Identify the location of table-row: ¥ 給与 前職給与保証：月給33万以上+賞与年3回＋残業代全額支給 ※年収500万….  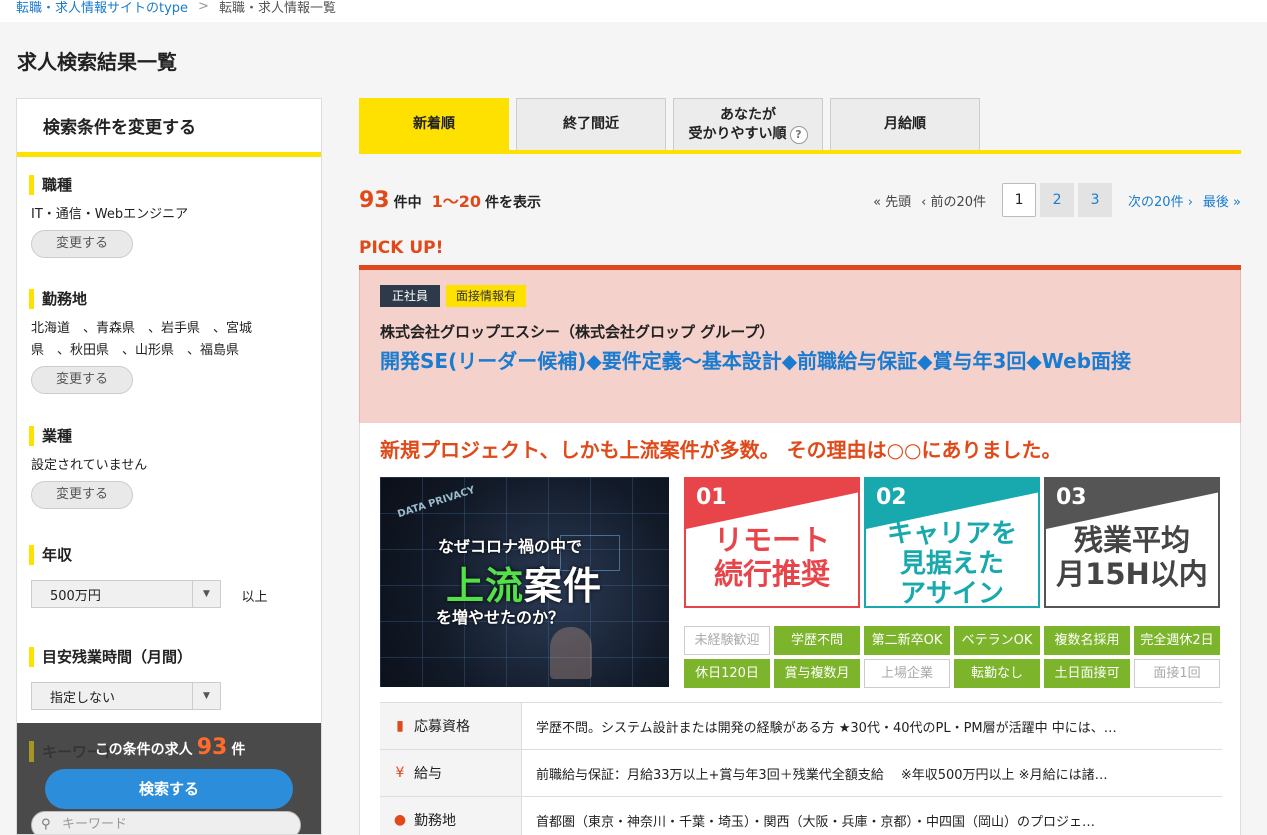
(801, 773).